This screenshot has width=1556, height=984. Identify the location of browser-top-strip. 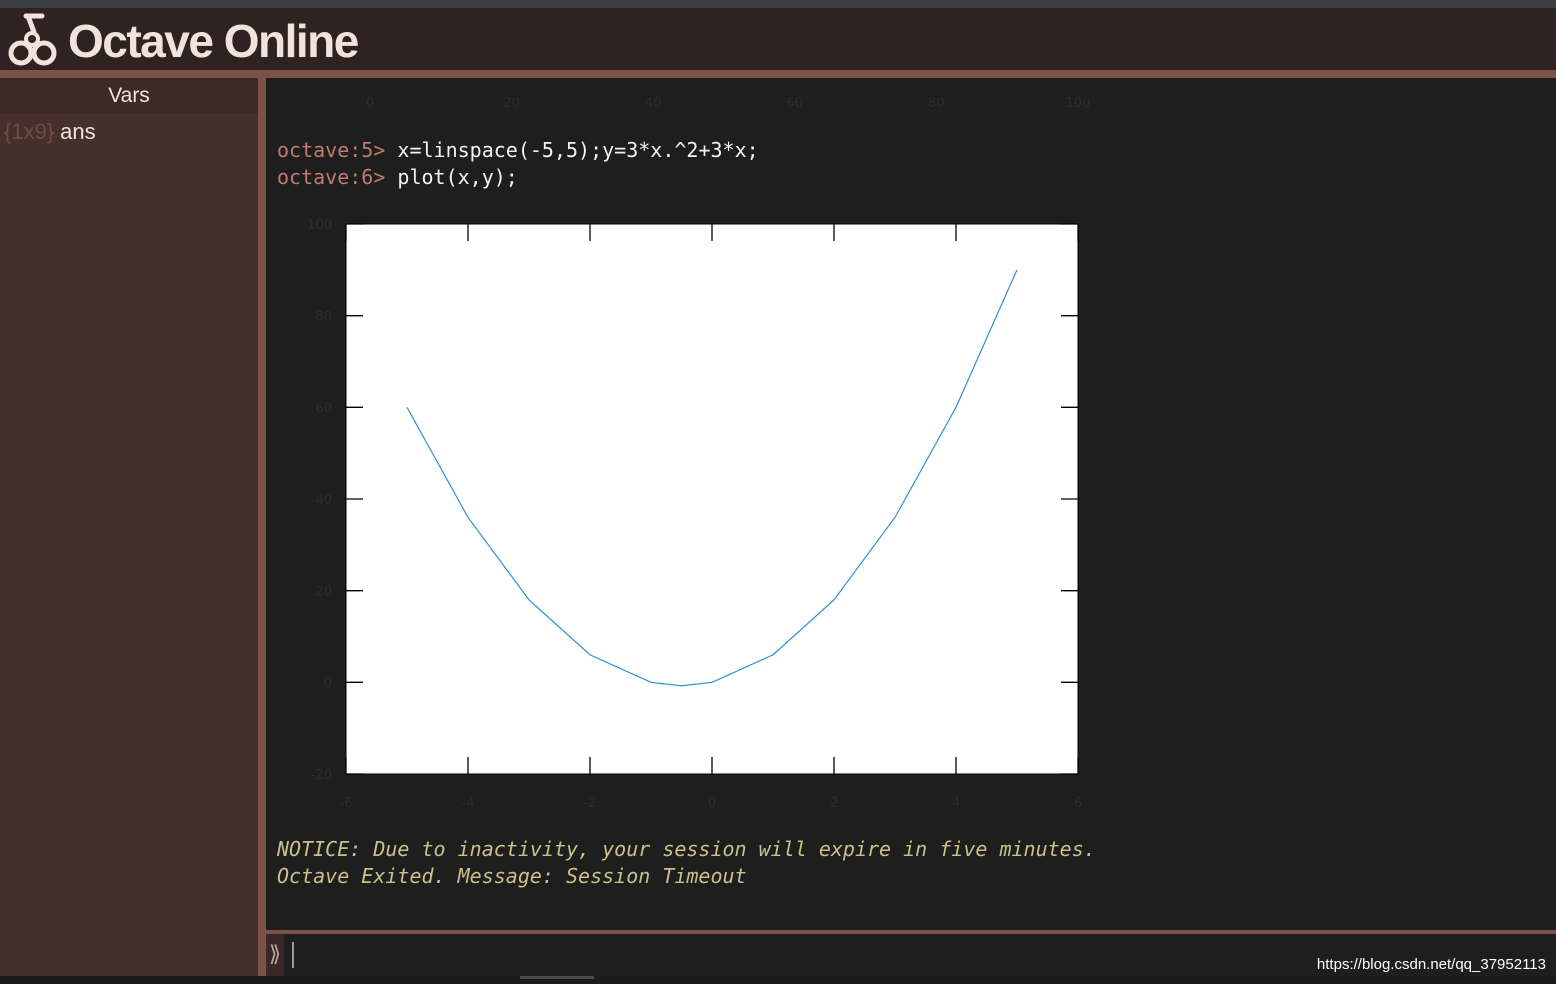
(778, 4).